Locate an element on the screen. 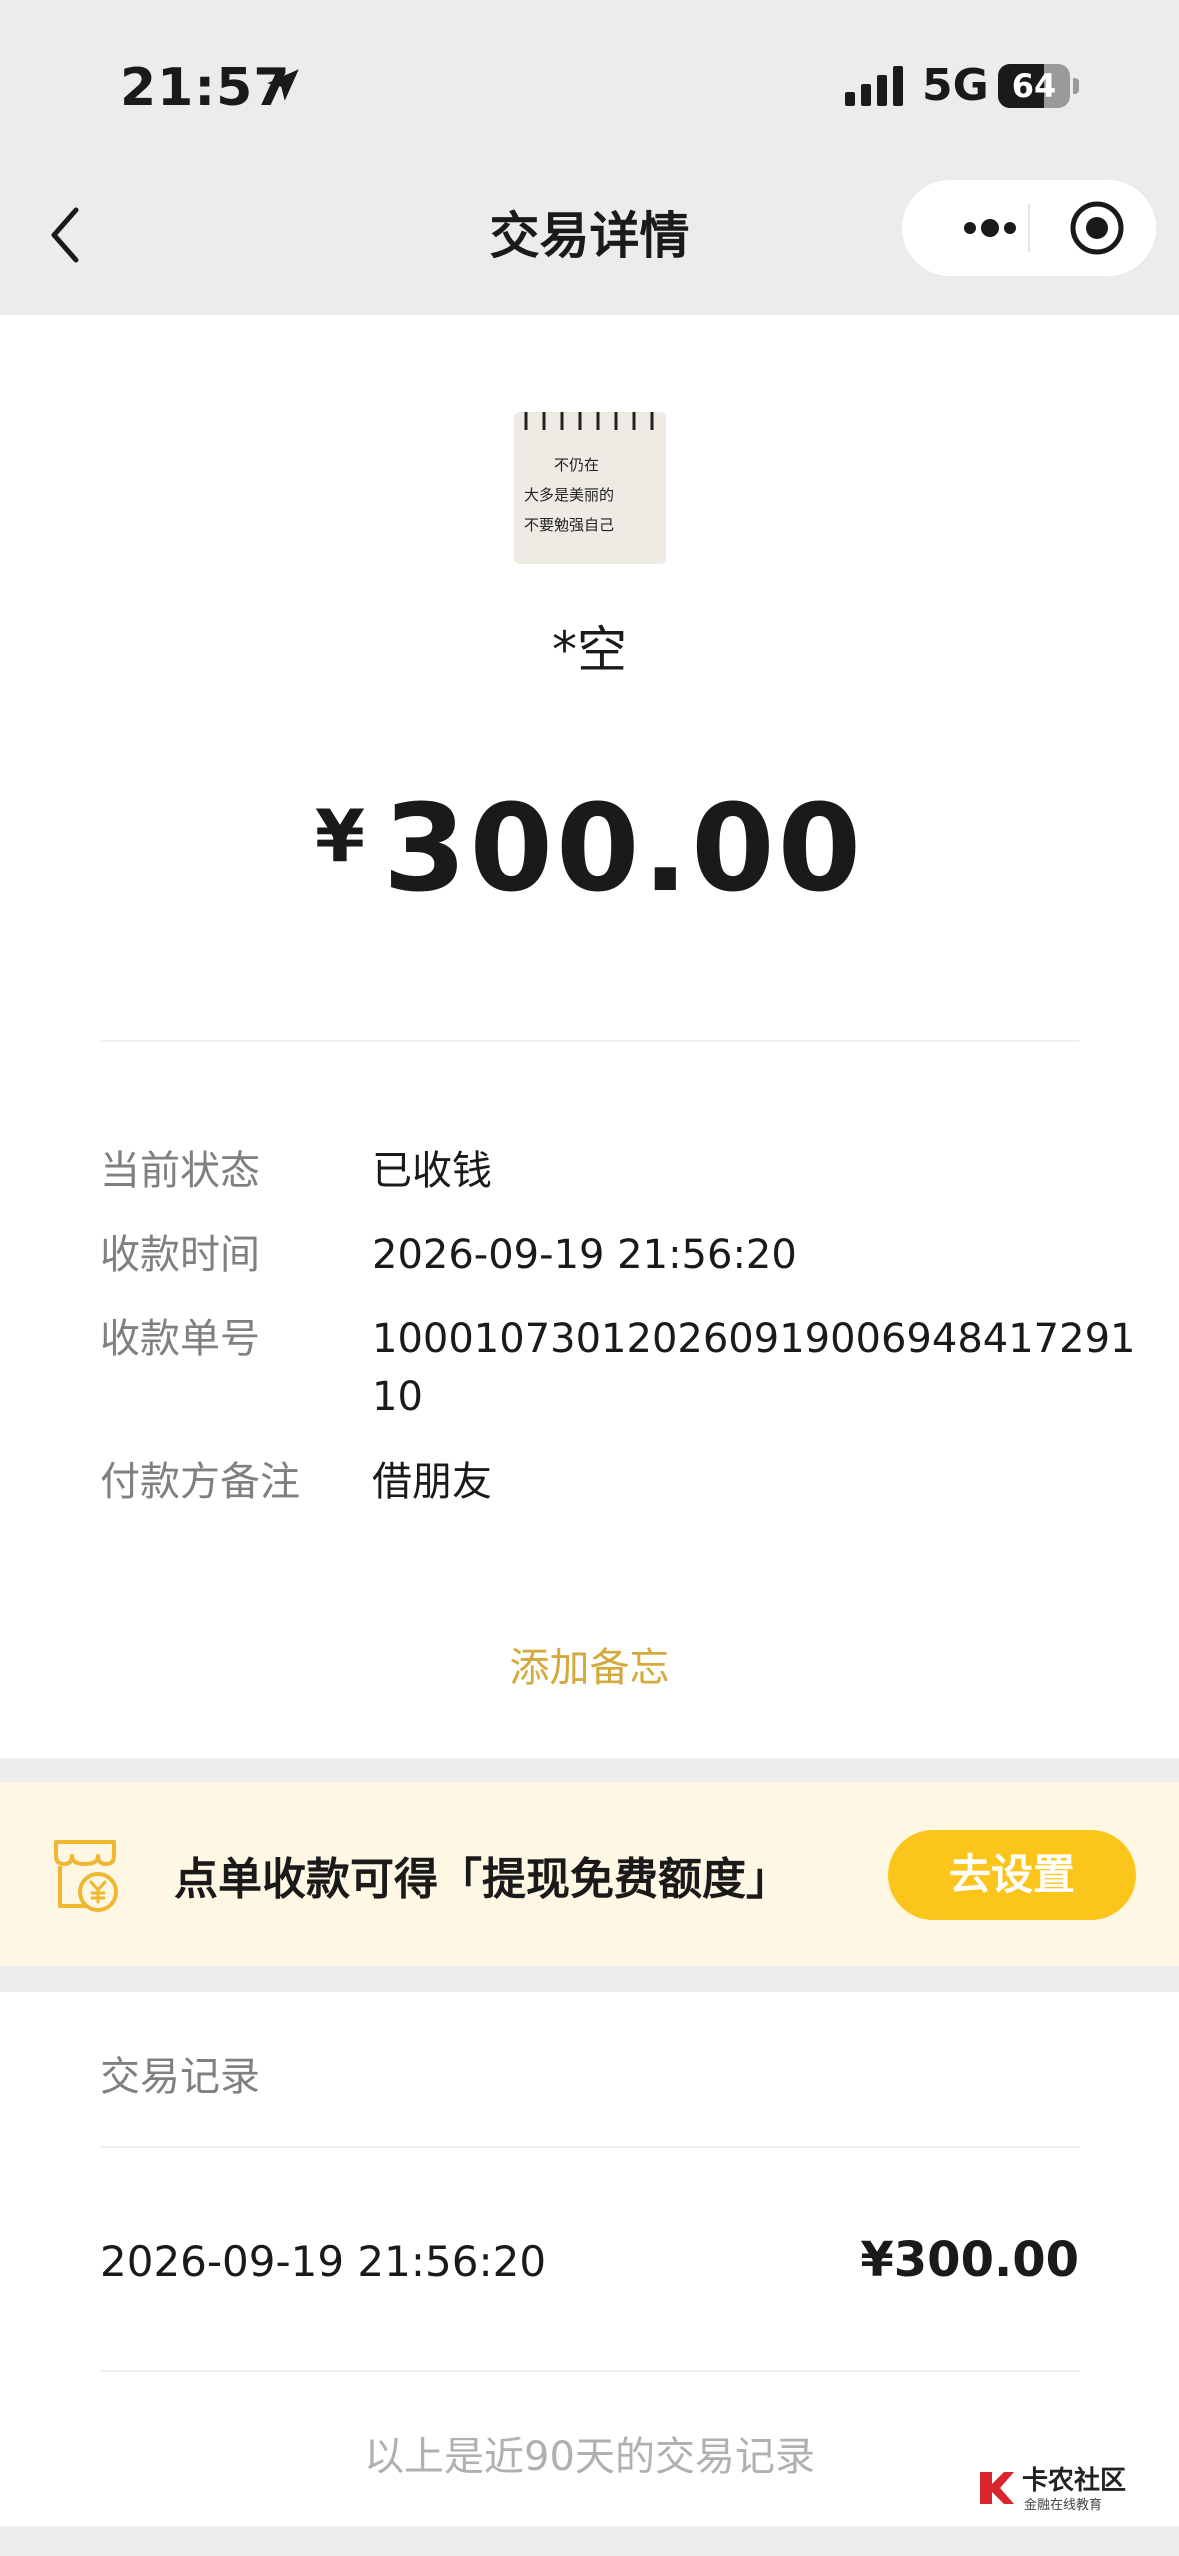 The height and width of the screenshot is (2556, 1179). payer-avatar: 不仍在 大多是美丽的 不要勉强自己 is located at coordinates (590, 488).